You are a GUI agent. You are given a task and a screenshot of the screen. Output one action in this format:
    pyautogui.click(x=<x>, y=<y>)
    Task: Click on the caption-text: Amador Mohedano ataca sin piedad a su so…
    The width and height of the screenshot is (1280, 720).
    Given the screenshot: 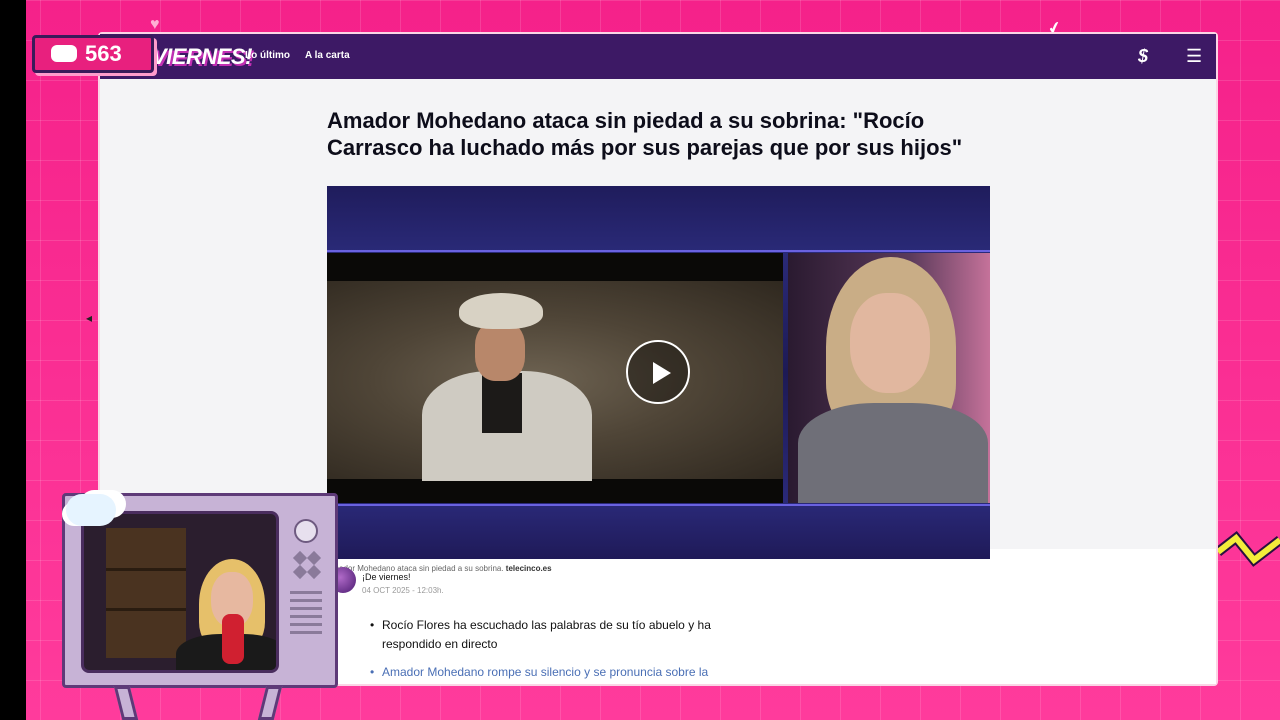 What is the action you would take?
    pyautogui.click(x=416, y=568)
    